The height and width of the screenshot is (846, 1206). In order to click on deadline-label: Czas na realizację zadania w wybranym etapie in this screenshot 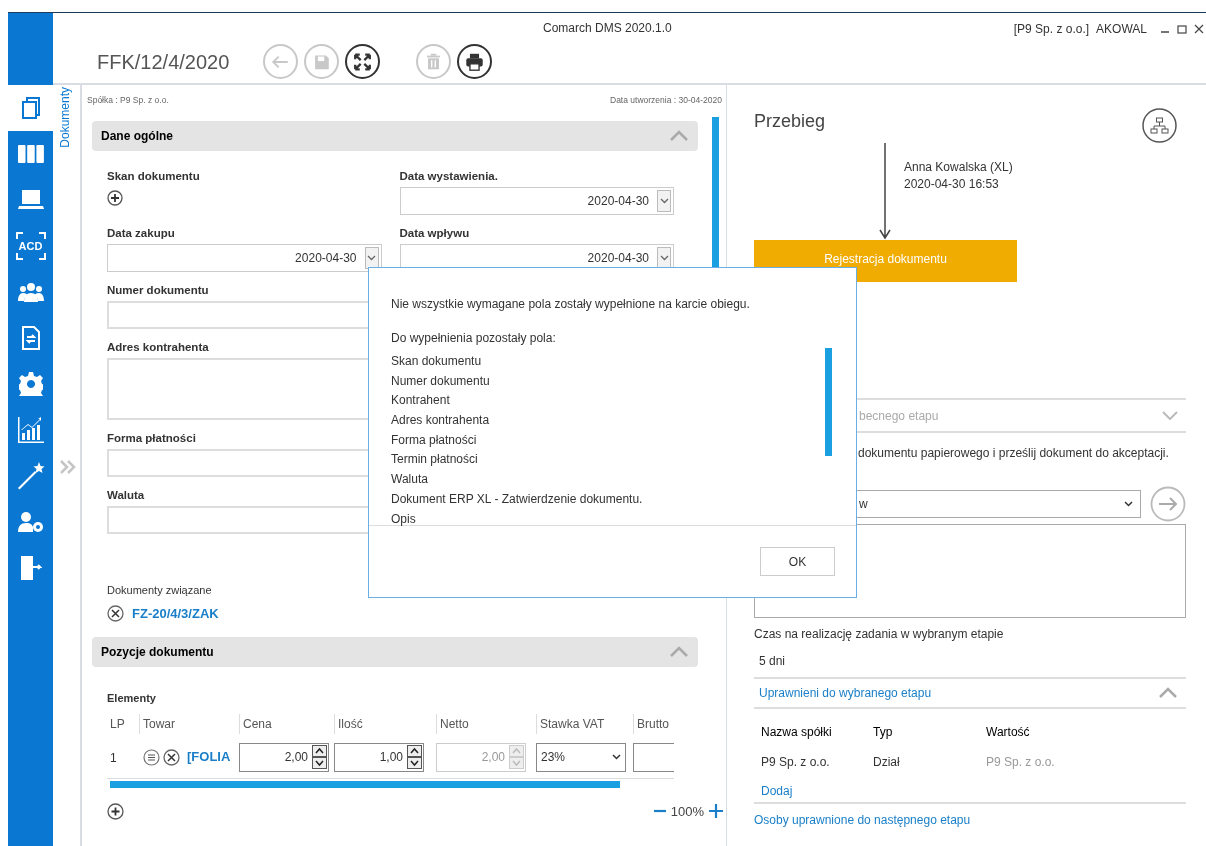, I will do `click(879, 634)`.